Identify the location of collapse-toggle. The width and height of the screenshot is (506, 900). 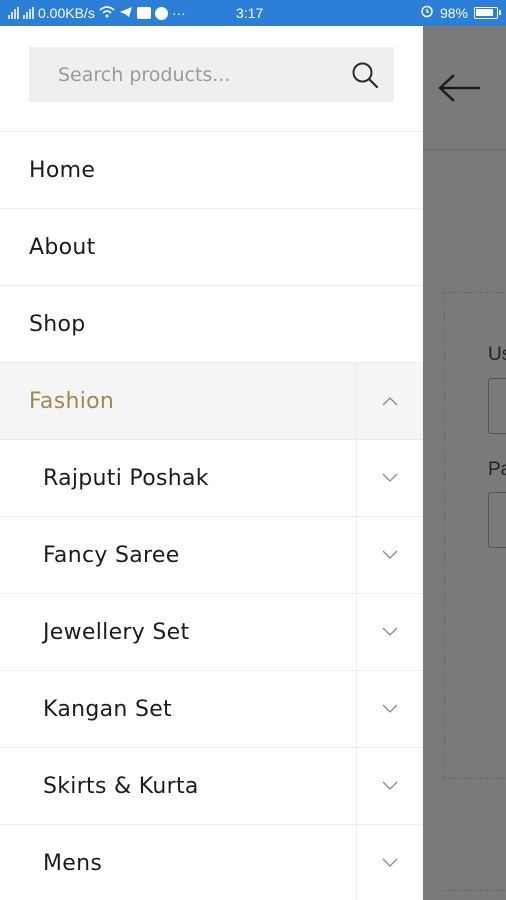
(389, 401).